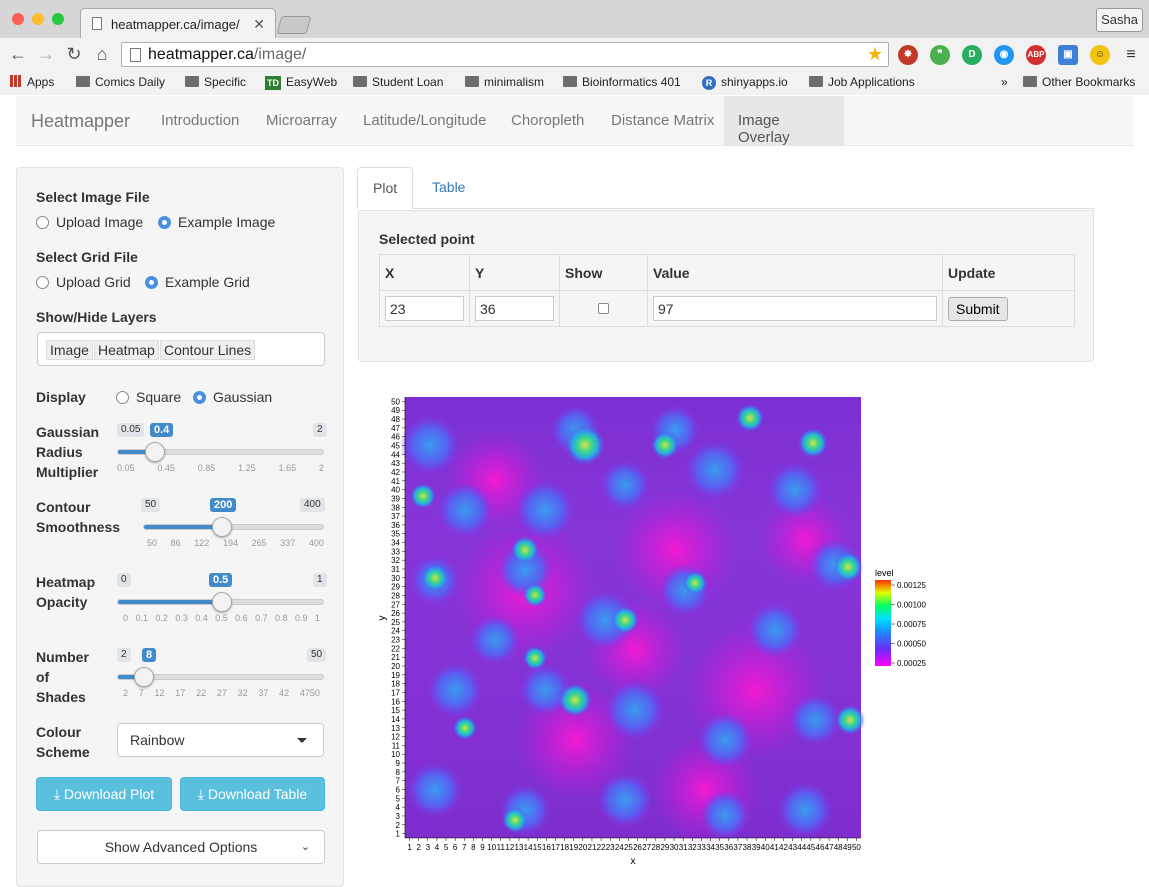 Image resolution: width=1149 pixels, height=887 pixels. What do you see at coordinates (862, 82) in the screenshot?
I see `bookmark-job-applications: Job Applications` at bounding box center [862, 82].